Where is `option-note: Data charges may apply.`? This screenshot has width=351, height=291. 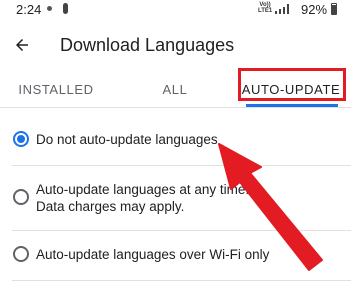
option-note: Data charges may apply. is located at coordinates (110, 206).